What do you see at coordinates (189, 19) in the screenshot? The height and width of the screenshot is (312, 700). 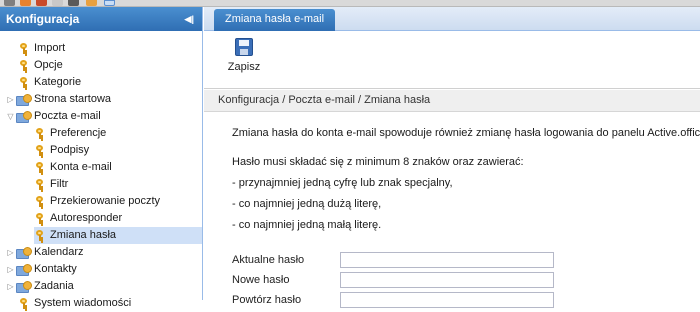 I see `double-chevron-left-icon: ◀|` at bounding box center [189, 19].